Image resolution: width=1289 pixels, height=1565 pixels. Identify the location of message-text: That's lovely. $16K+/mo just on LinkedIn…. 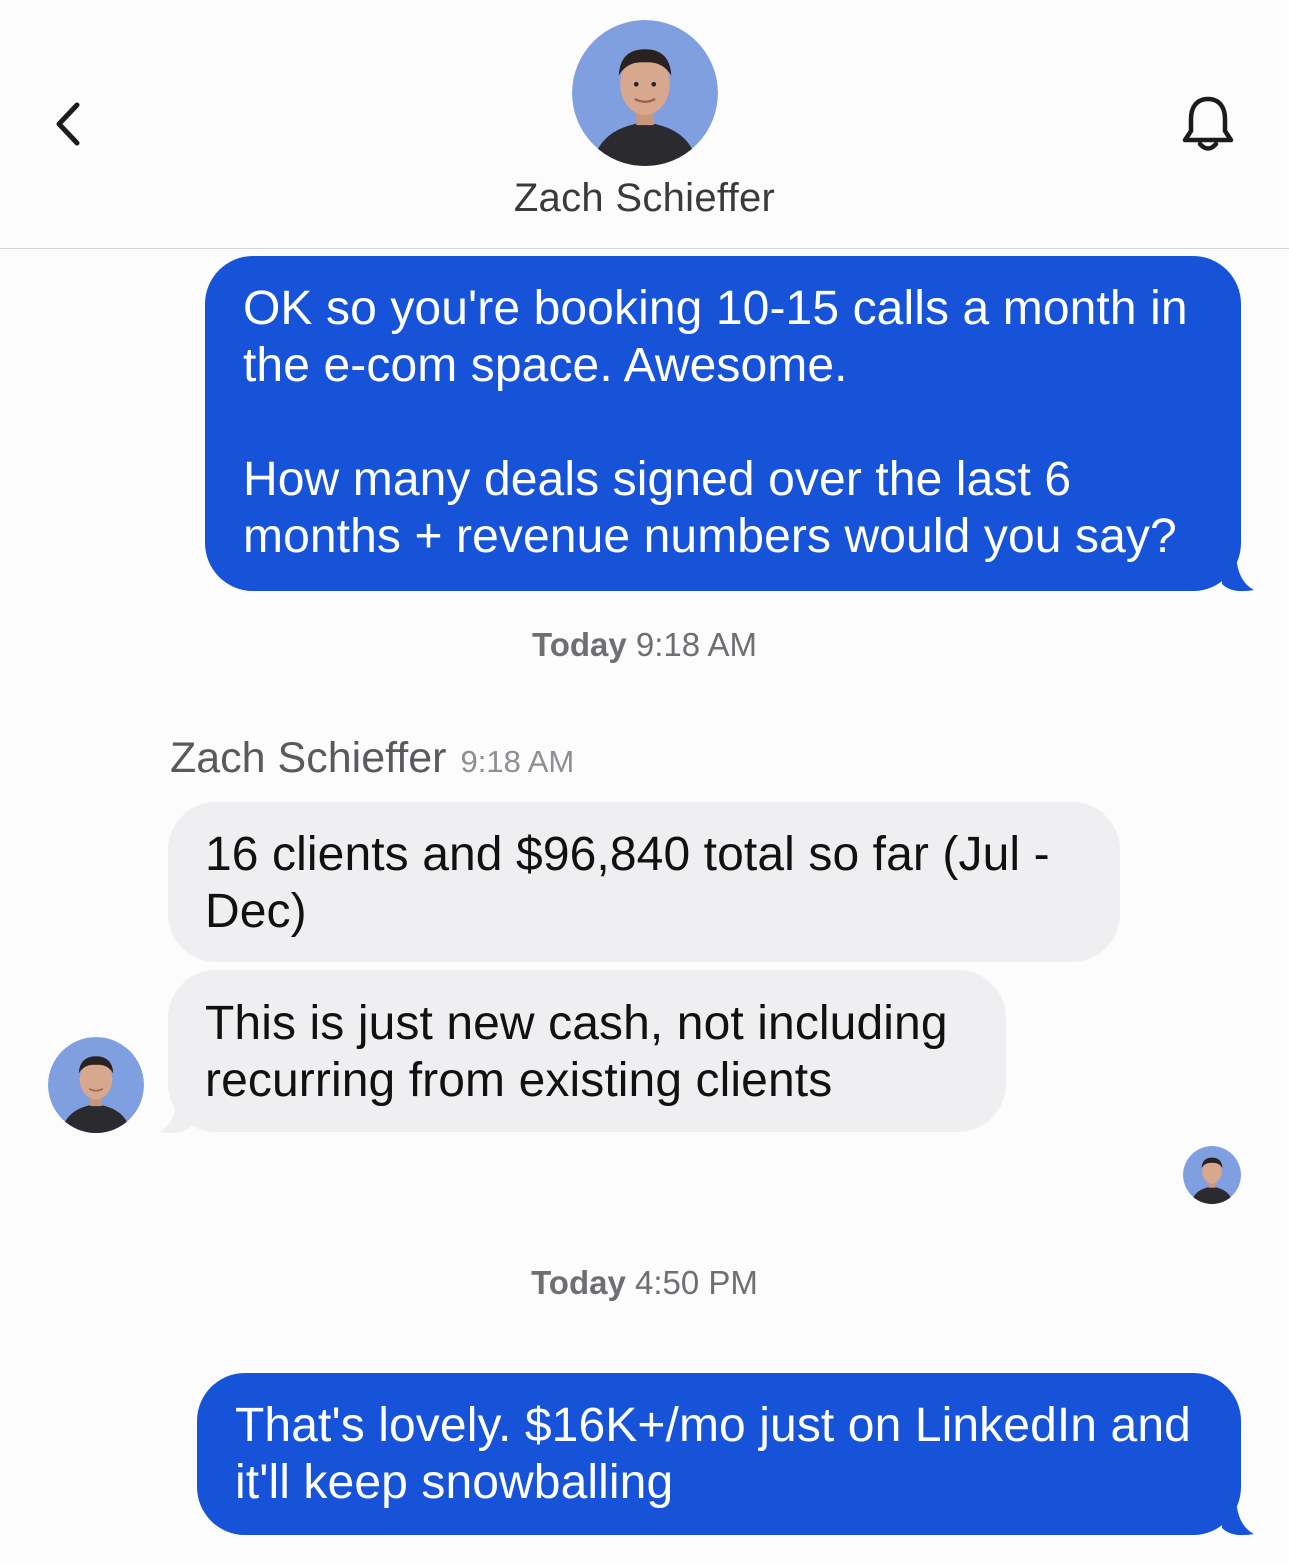
(713, 1454).